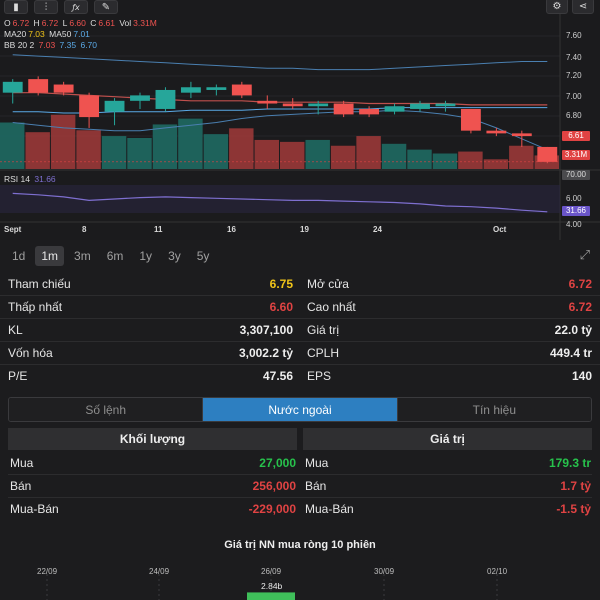 The width and height of the screenshot is (600, 600). Describe the element at coordinates (266, 330) in the screenshot. I see `stat-value: 3,307,100` at that location.